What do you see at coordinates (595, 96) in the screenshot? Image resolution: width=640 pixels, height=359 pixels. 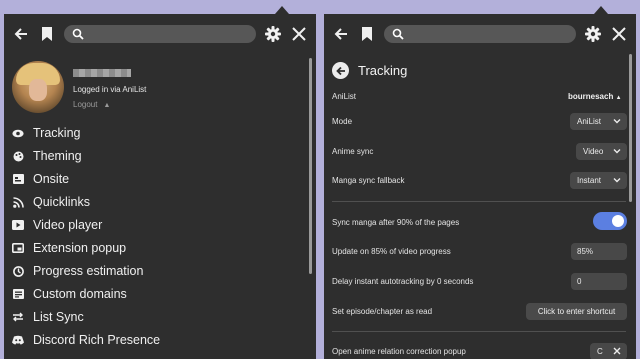 I see `anilist-username: bournesach ▲` at bounding box center [595, 96].